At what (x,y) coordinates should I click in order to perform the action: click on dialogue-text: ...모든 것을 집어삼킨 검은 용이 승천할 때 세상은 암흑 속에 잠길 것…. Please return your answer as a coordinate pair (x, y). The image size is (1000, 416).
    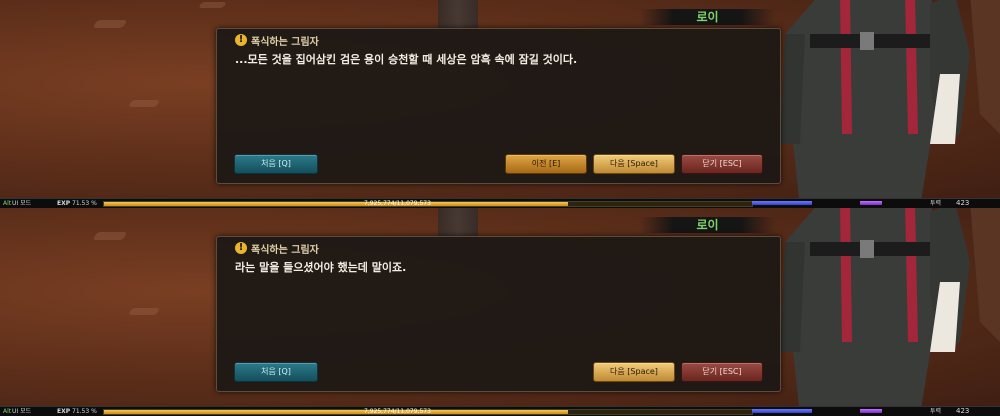
    Looking at the image, I should click on (406, 59).